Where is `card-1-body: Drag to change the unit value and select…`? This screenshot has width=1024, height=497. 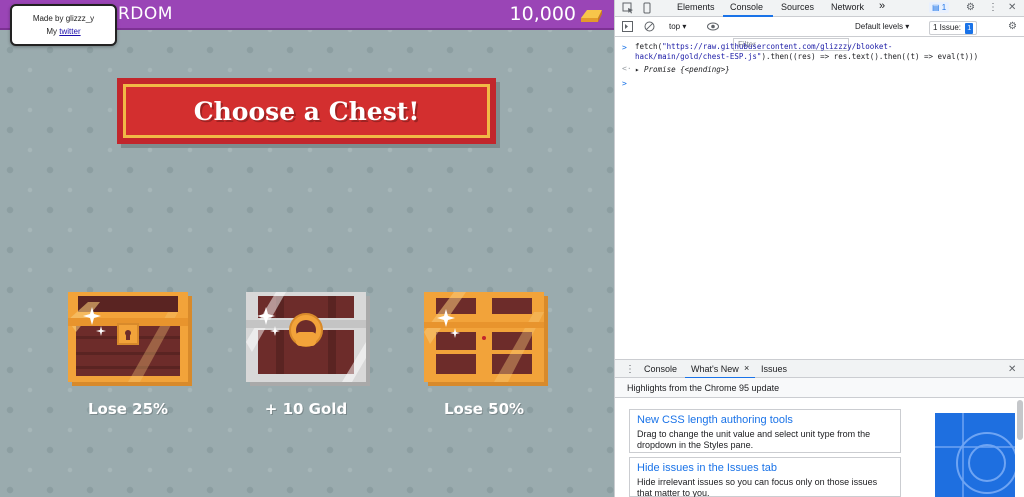
card-1-body: Drag to change the unit value and select… is located at coordinates (754, 439).